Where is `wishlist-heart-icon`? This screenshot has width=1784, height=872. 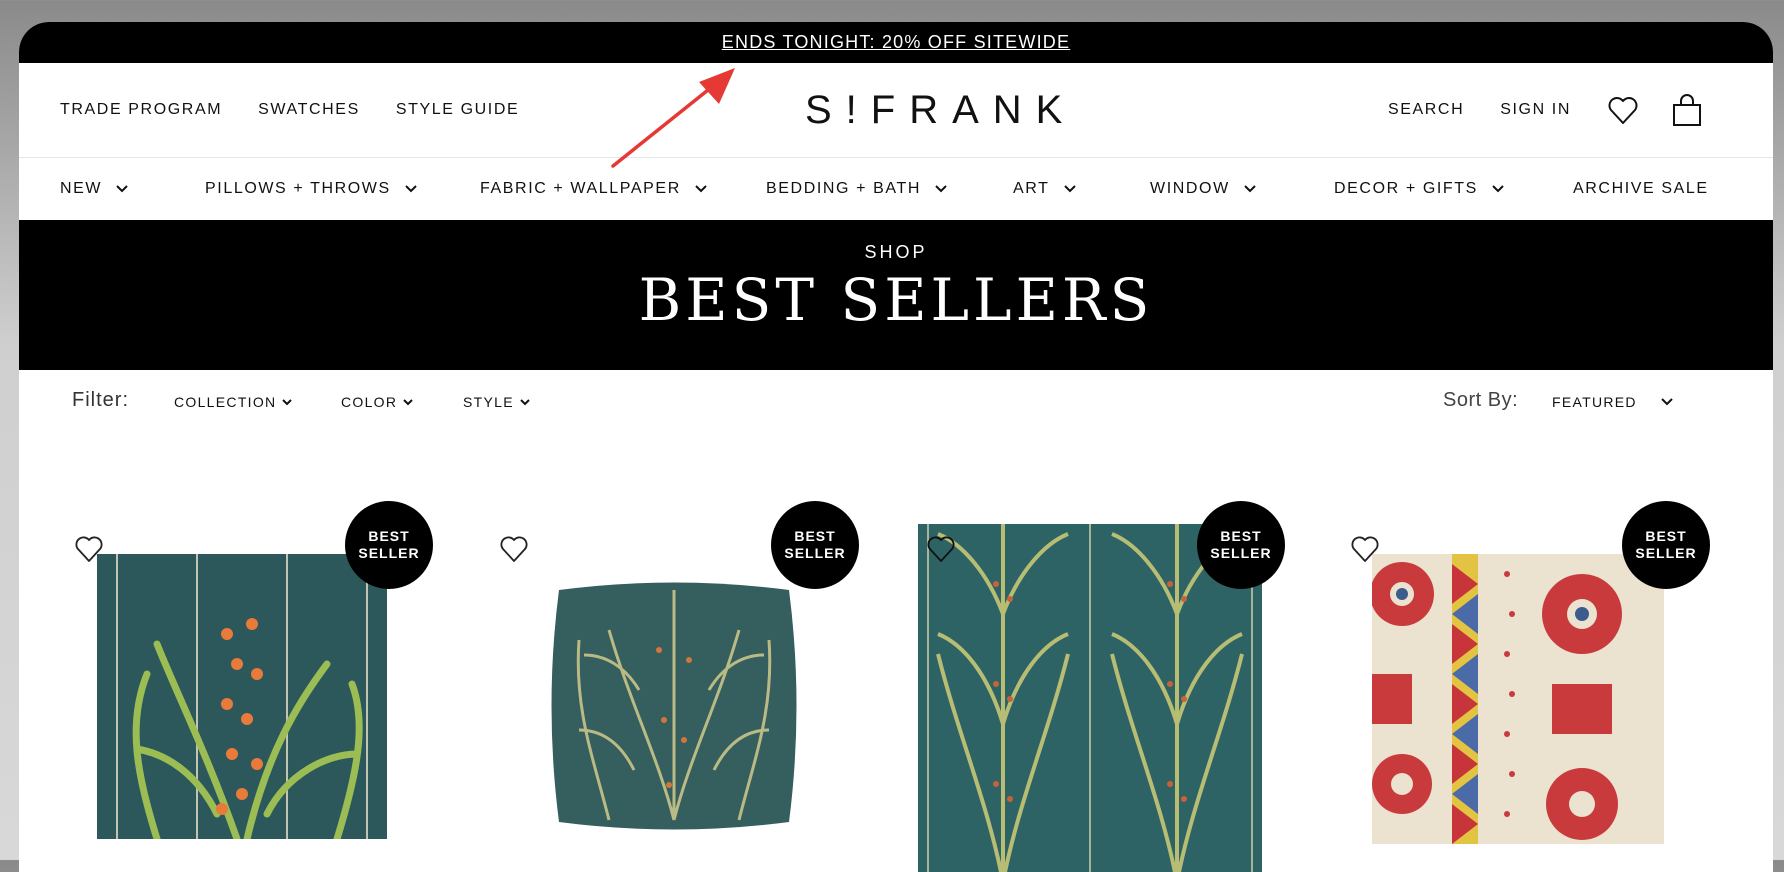 wishlist-heart-icon is located at coordinates (1623, 110).